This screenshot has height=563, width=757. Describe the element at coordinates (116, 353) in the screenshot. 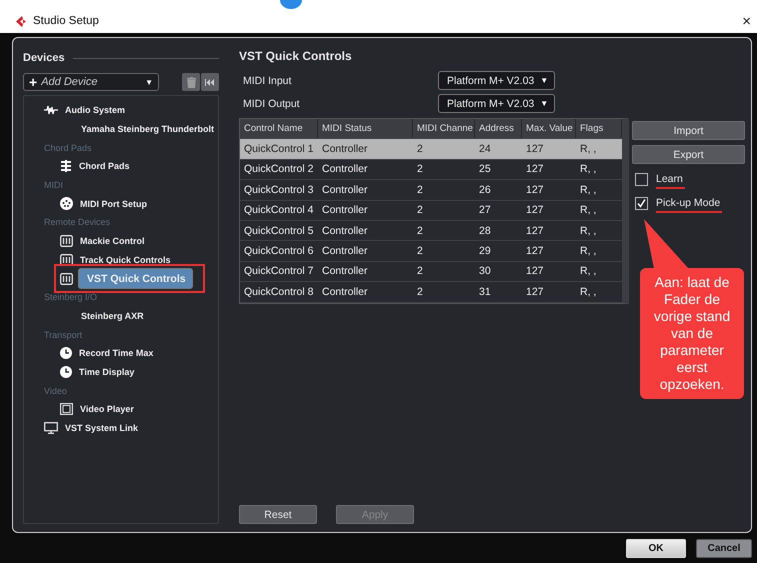

I see `device-item: Record Time Max` at that location.